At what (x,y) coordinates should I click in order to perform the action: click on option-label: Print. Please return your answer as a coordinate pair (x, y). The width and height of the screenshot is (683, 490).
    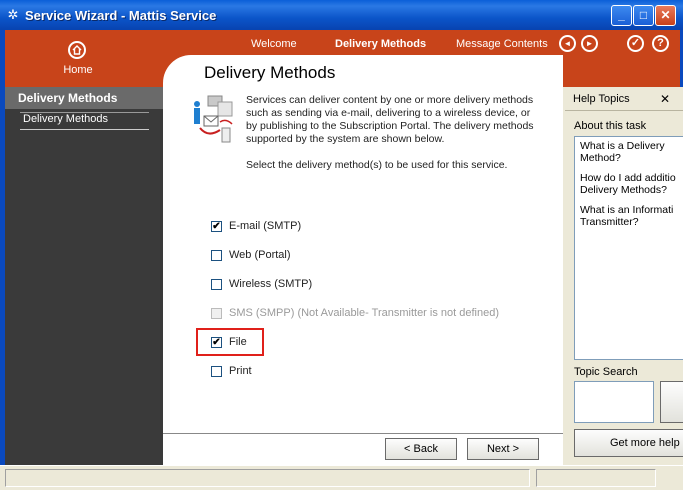
    Looking at the image, I should click on (240, 371).